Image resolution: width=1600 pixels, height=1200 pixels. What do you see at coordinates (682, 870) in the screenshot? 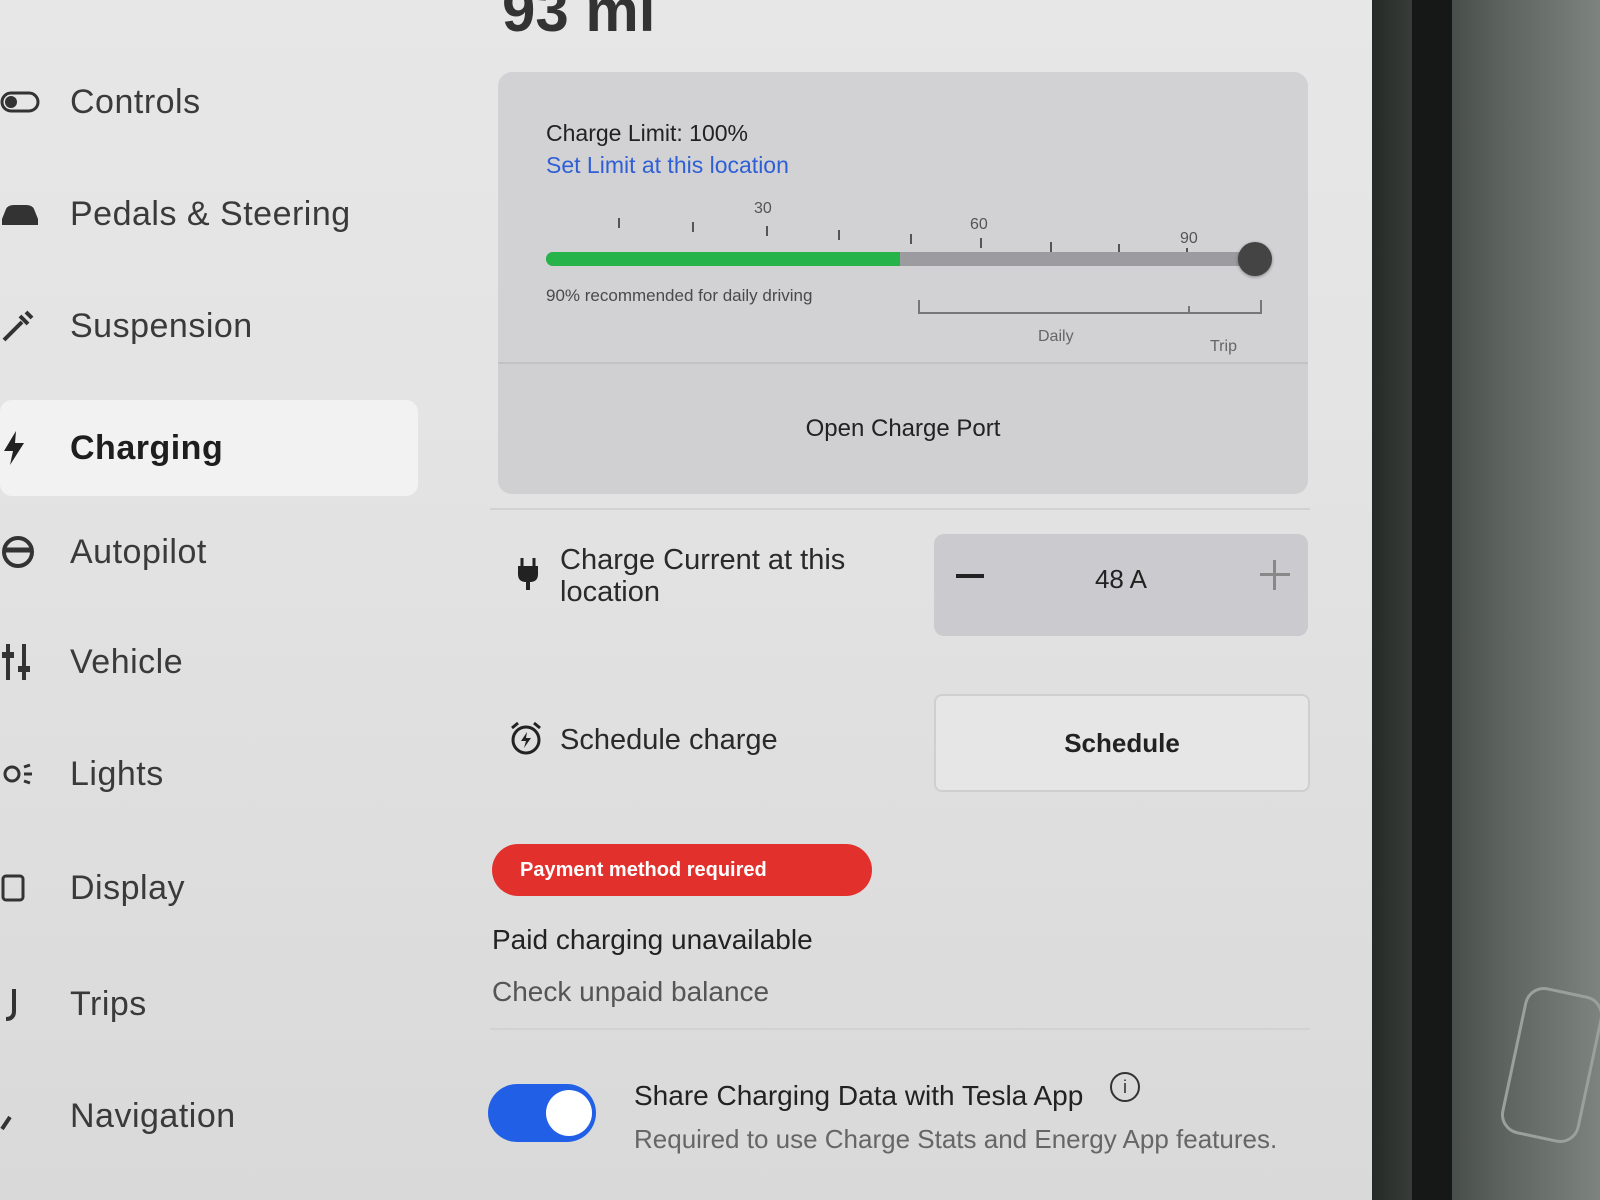
I see `payment-required-badge: Payment method required` at bounding box center [682, 870].